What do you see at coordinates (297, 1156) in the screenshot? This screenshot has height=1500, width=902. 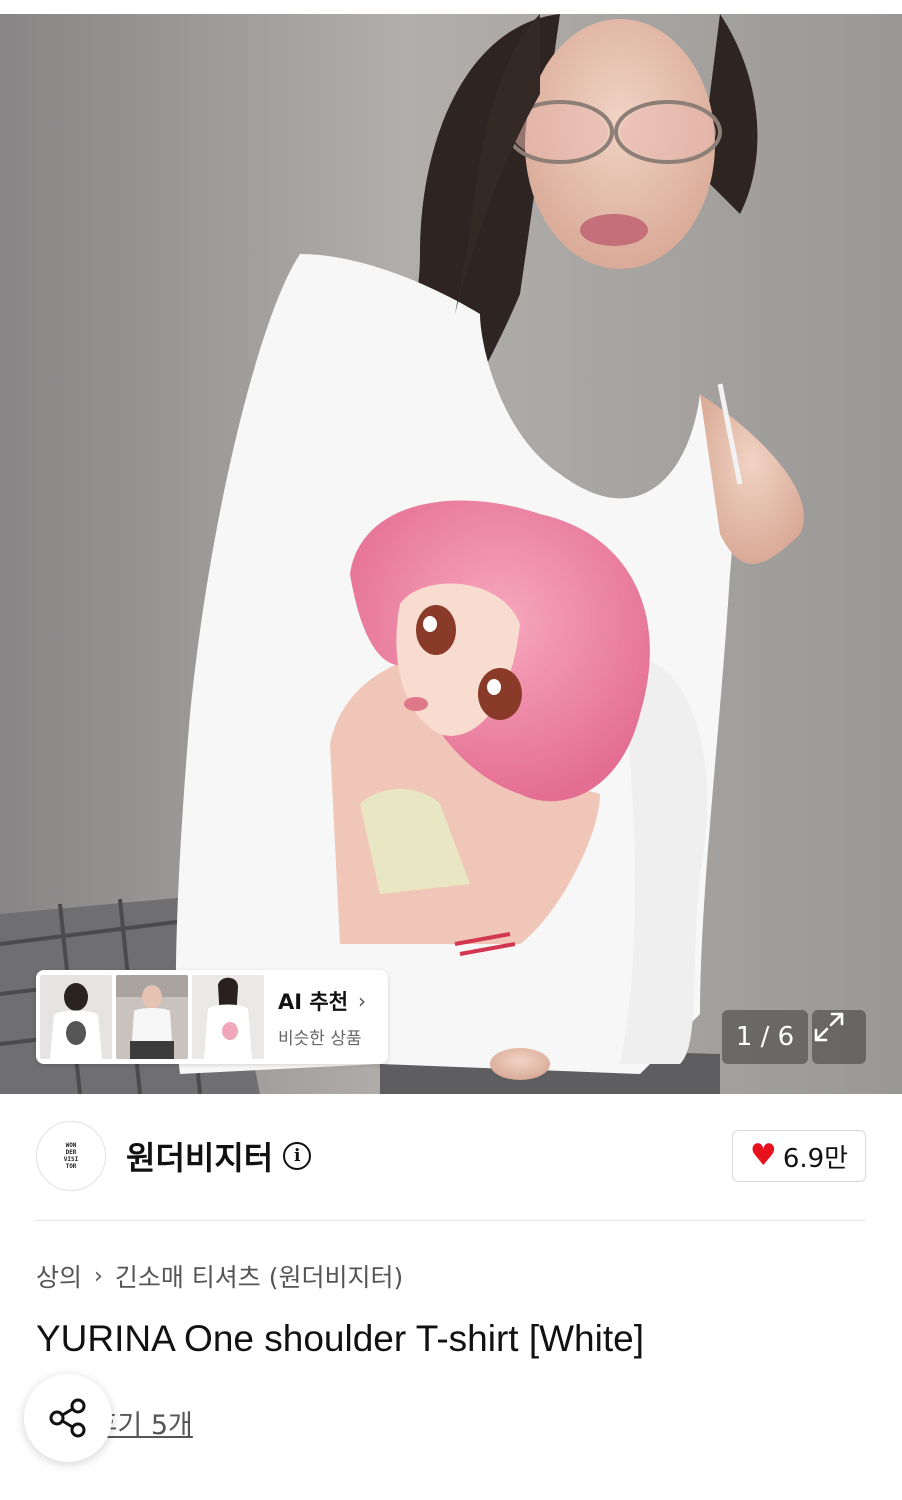 I see `info-icon: i` at bounding box center [297, 1156].